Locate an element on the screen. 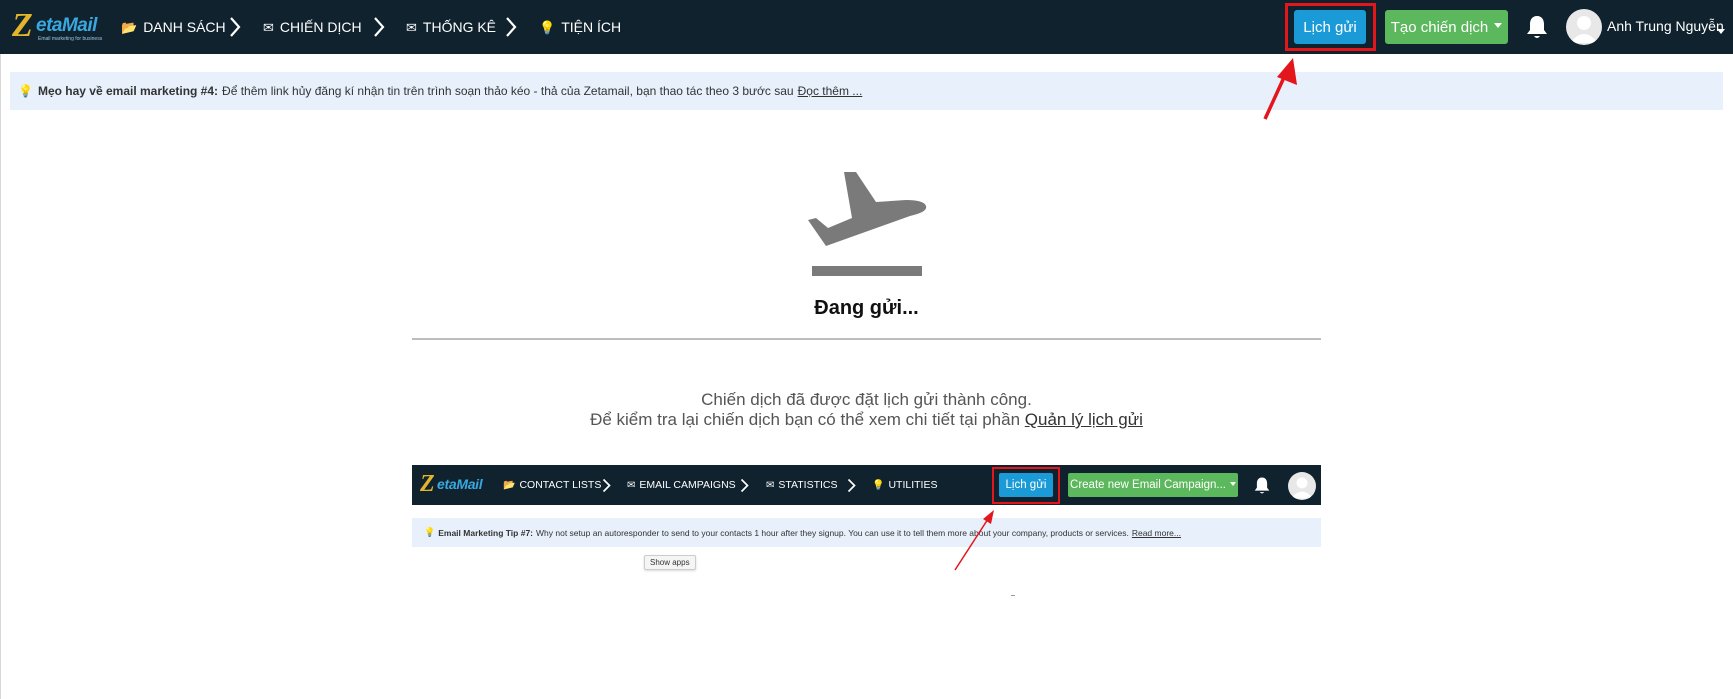 The image size is (1733, 699). nav-contact-lists: 📂 DANH SÁCH is located at coordinates (173, 27).